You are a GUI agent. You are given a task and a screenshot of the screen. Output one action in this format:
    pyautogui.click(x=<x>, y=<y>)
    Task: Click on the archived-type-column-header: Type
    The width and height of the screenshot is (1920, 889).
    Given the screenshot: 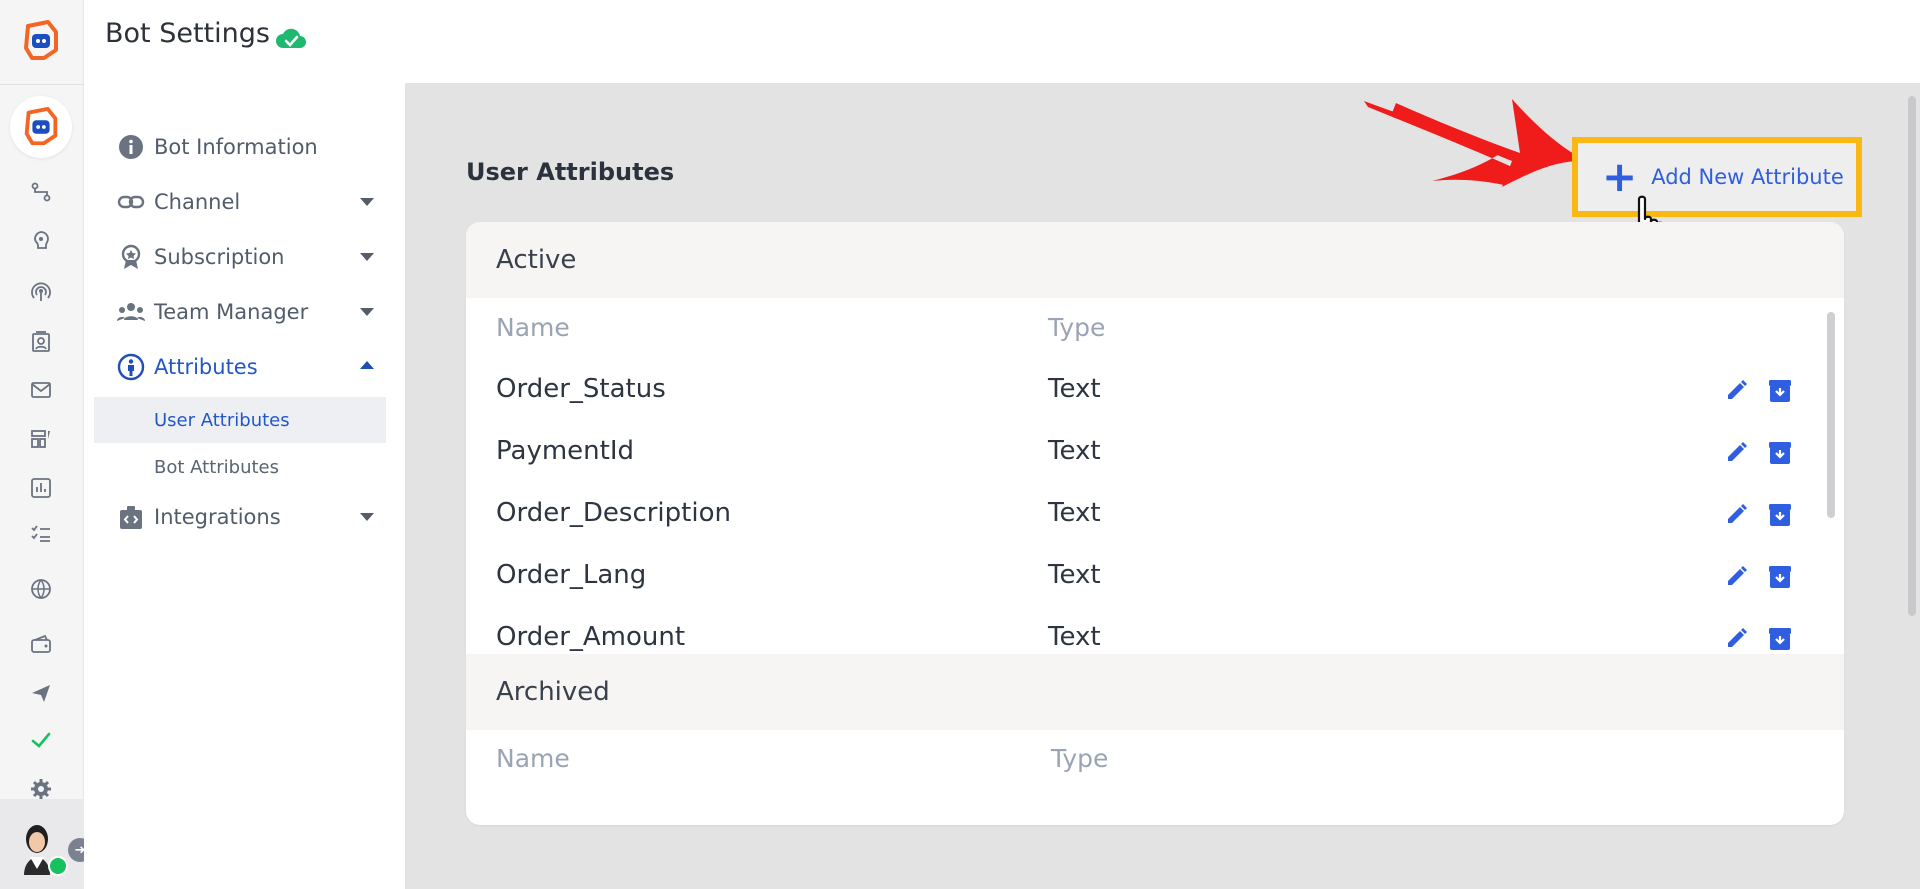 What is the action you would take?
    pyautogui.click(x=1080, y=758)
    